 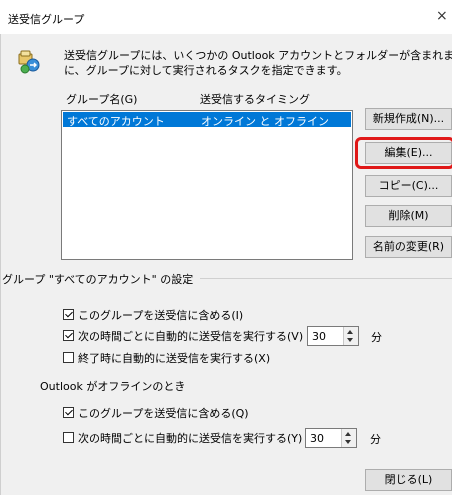 What do you see at coordinates (408, 216) in the screenshot?
I see `delete-button: 削除(M)` at bounding box center [408, 216].